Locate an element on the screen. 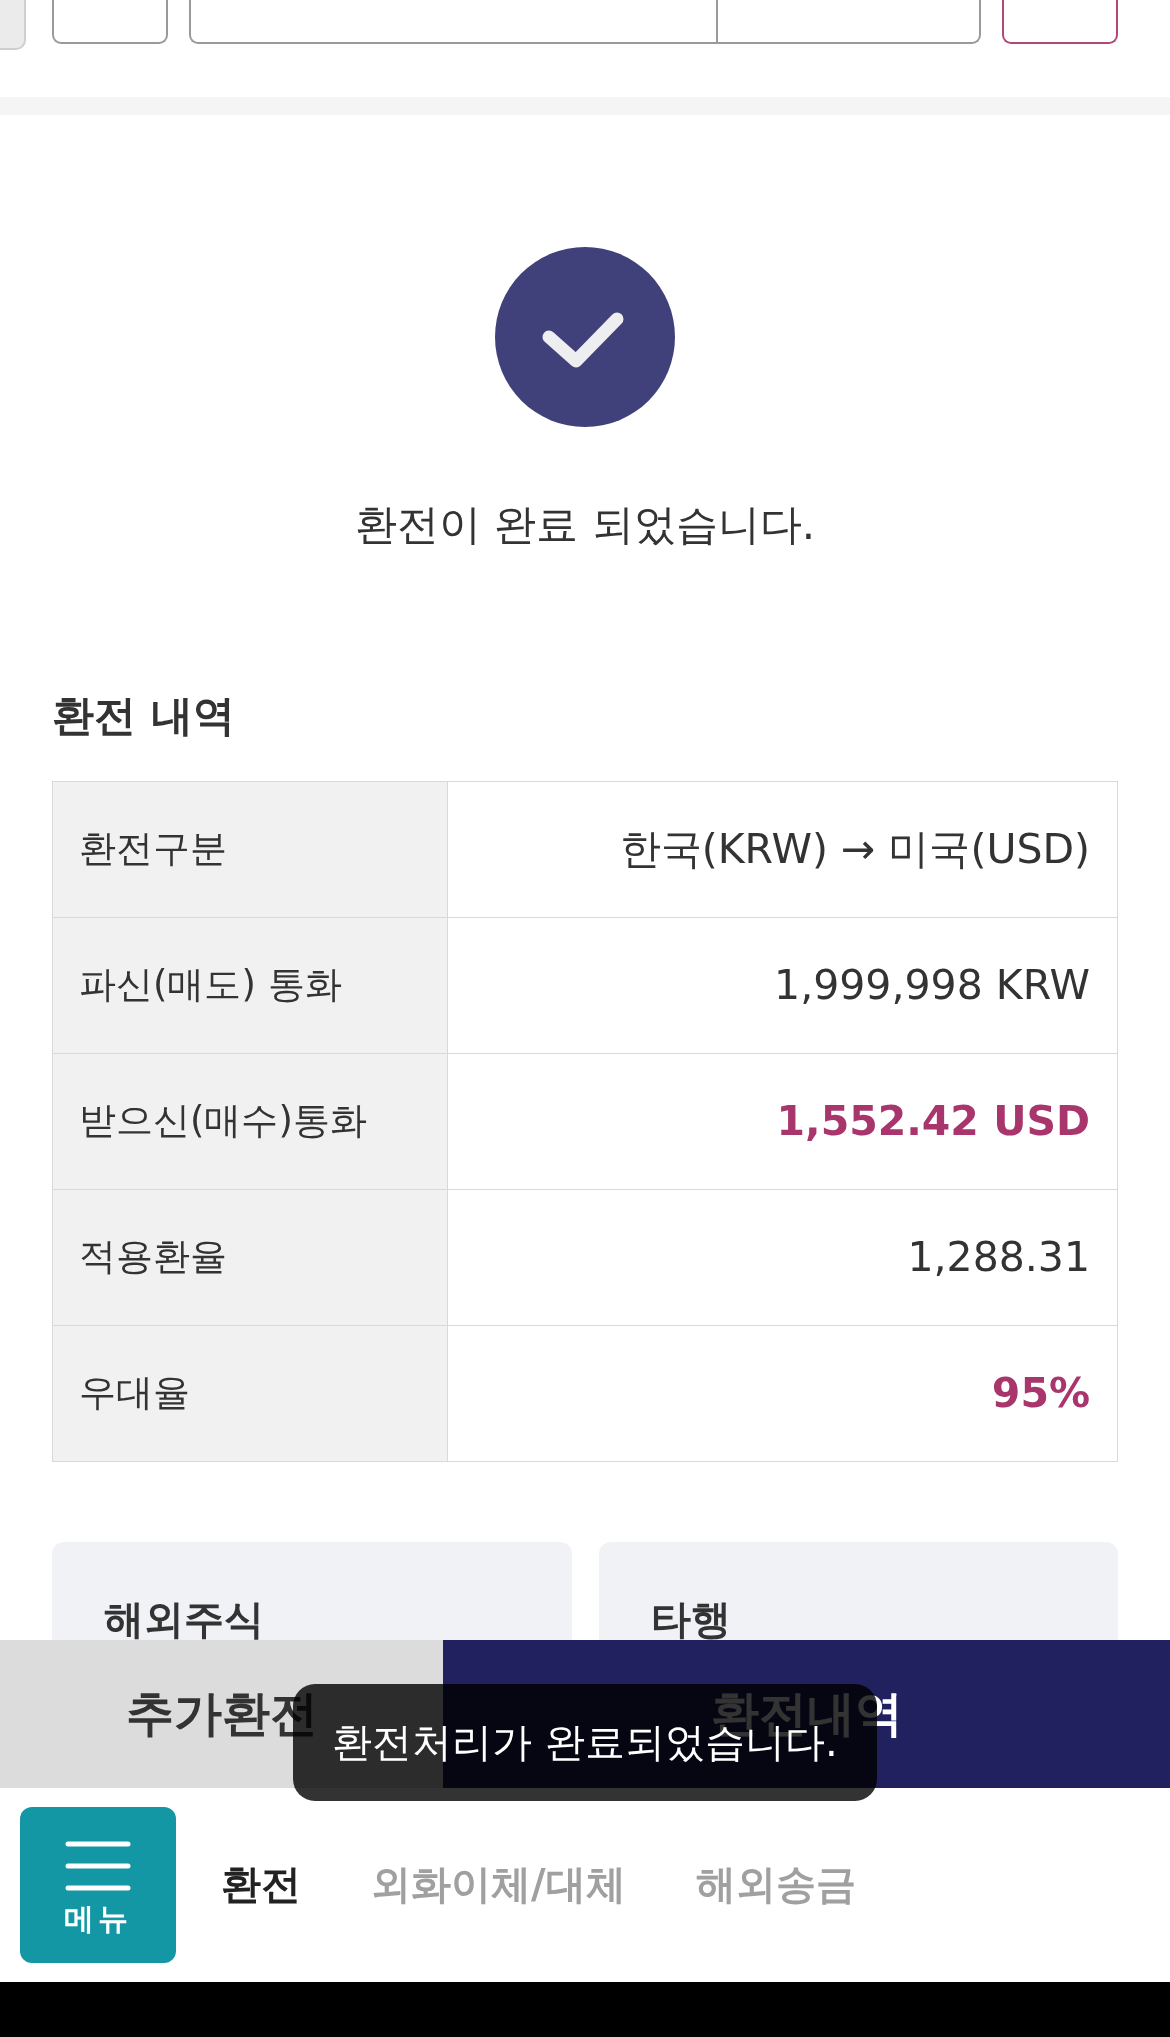 Image resolution: width=1170 pixels, height=2037 pixels. row-value: 95% is located at coordinates (782, 1393).